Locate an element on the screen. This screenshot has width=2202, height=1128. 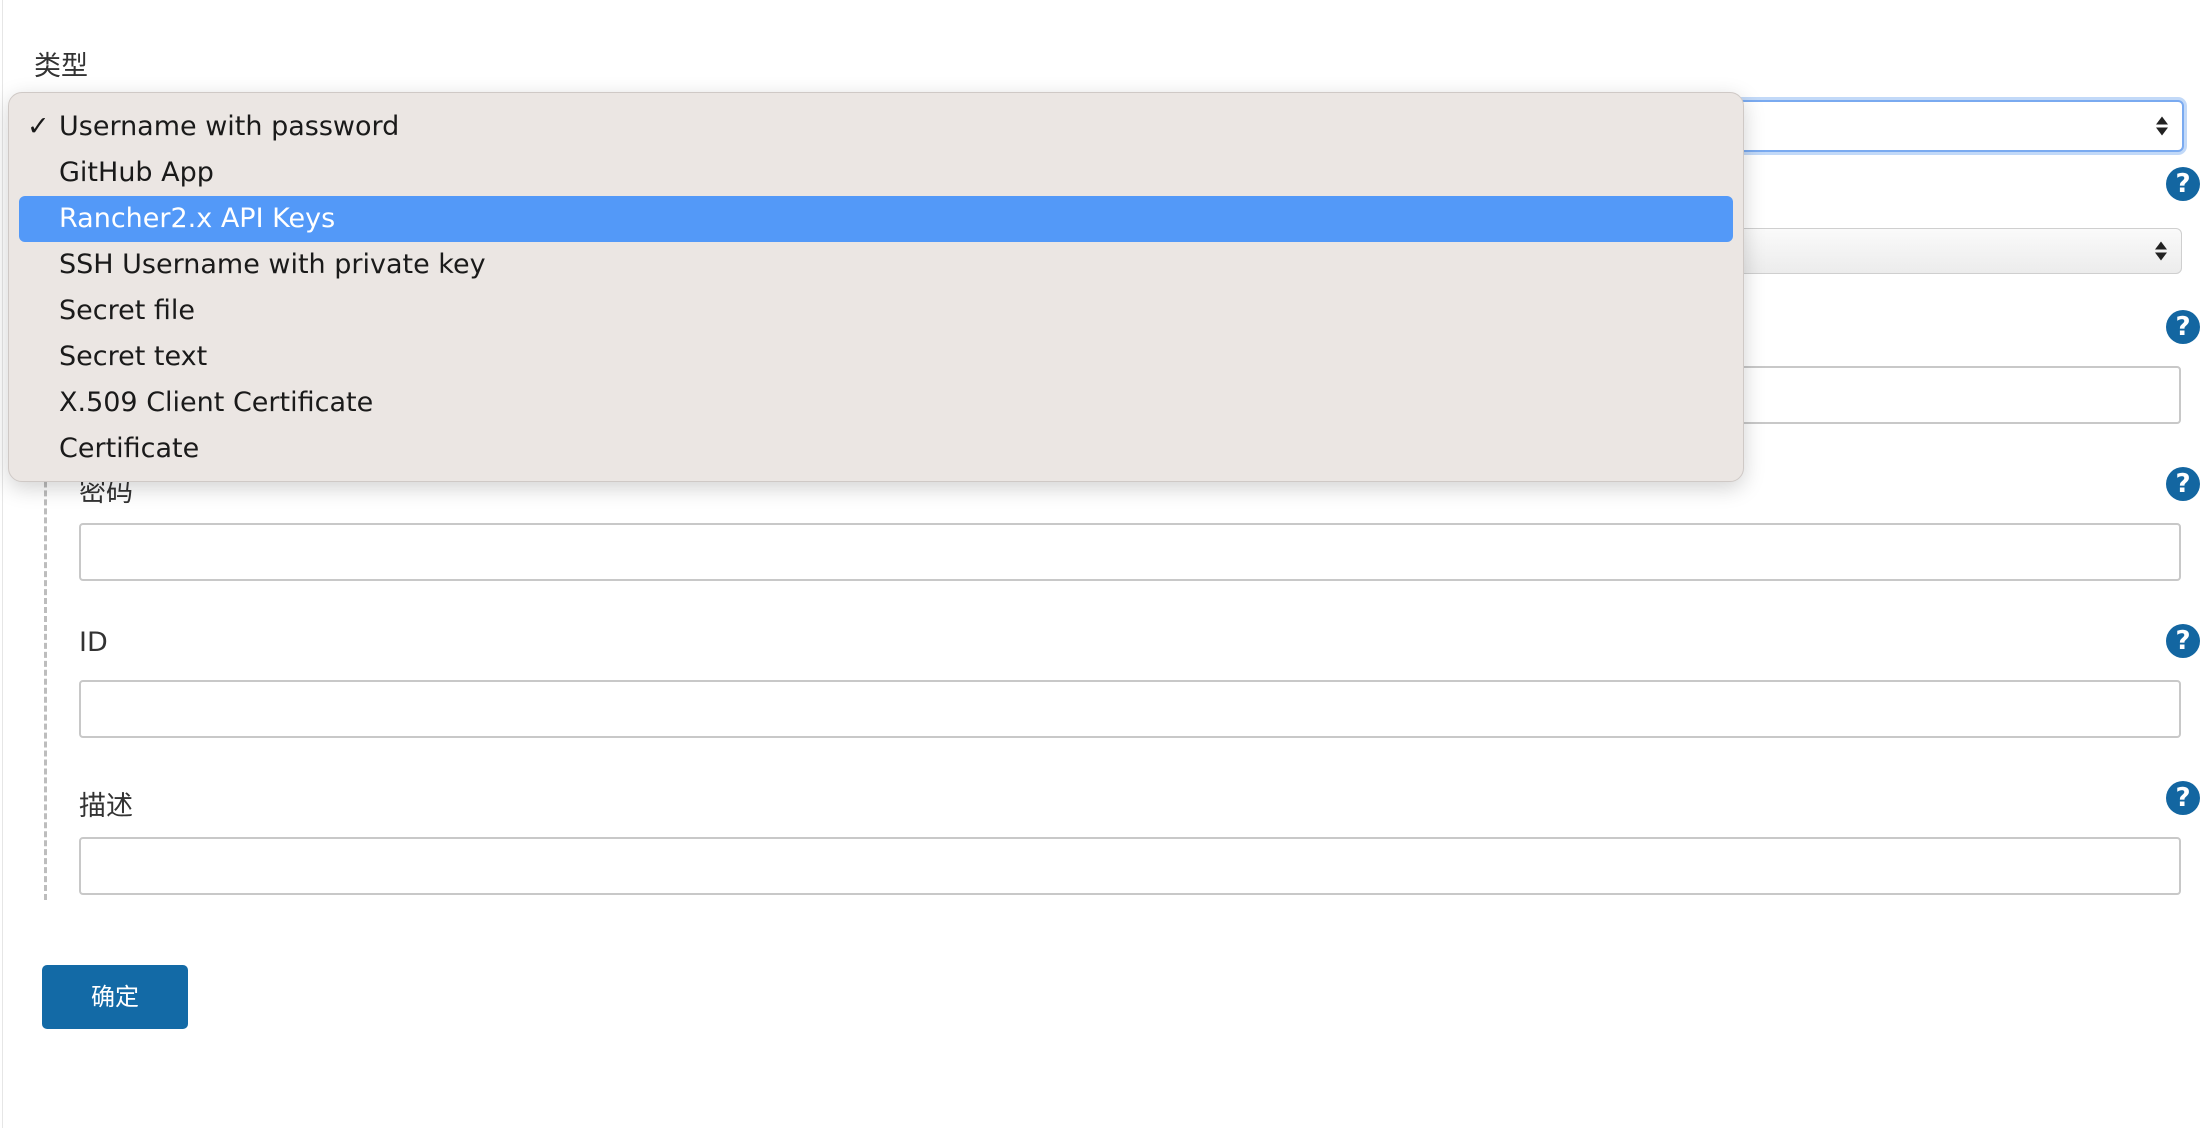
option-label: SSH Username with private key is located at coordinates (272, 264).